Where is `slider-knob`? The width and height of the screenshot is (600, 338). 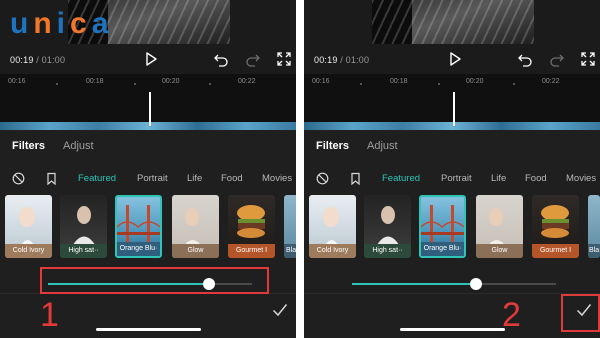
slider-knob is located at coordinates (476, 284).